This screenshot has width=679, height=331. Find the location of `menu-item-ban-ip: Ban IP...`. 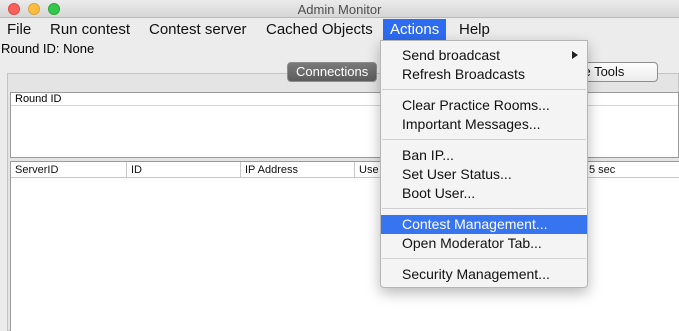

menu-item-ban-ip: Ban IP... is located at coordinates (484, 155).